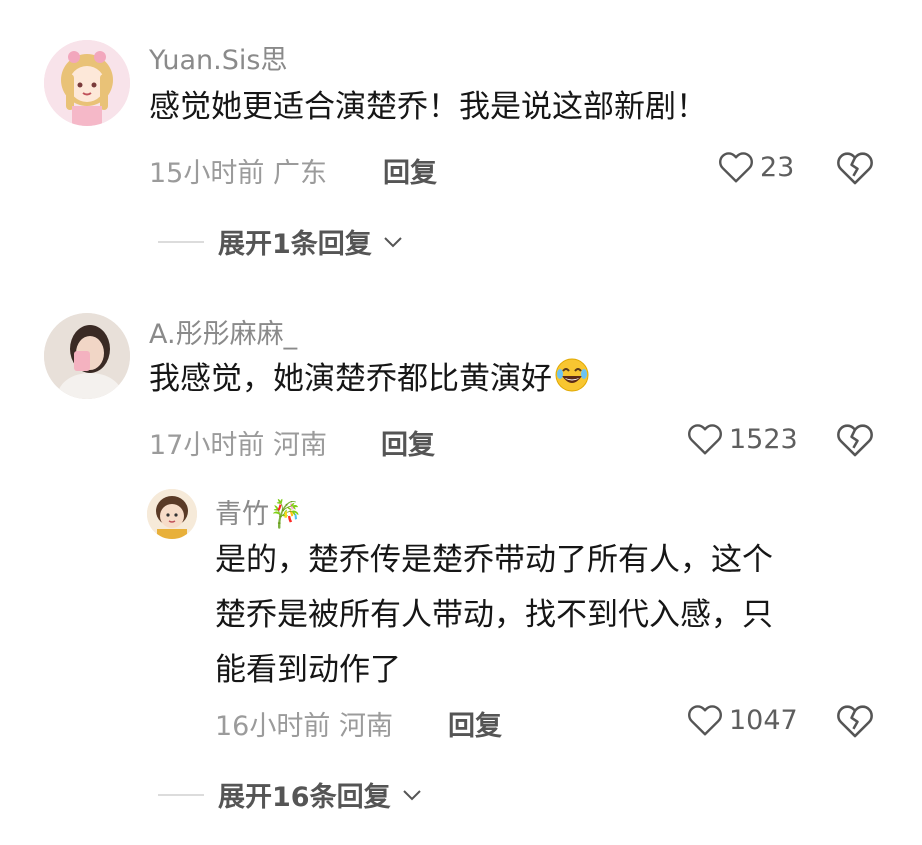 This screenshot has height=845, width=922. What do you see at coordinates (259, 511) in the screenshot?
I see `reply-username: 青竹🎋` at bounding box center [259, 511].